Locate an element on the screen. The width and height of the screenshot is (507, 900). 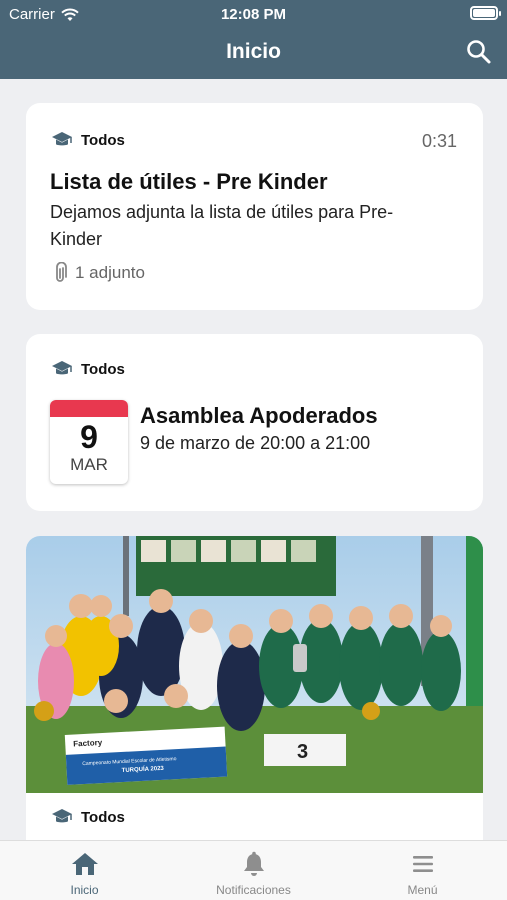
tab-menu: Menú is located at coordinates (422, 870).